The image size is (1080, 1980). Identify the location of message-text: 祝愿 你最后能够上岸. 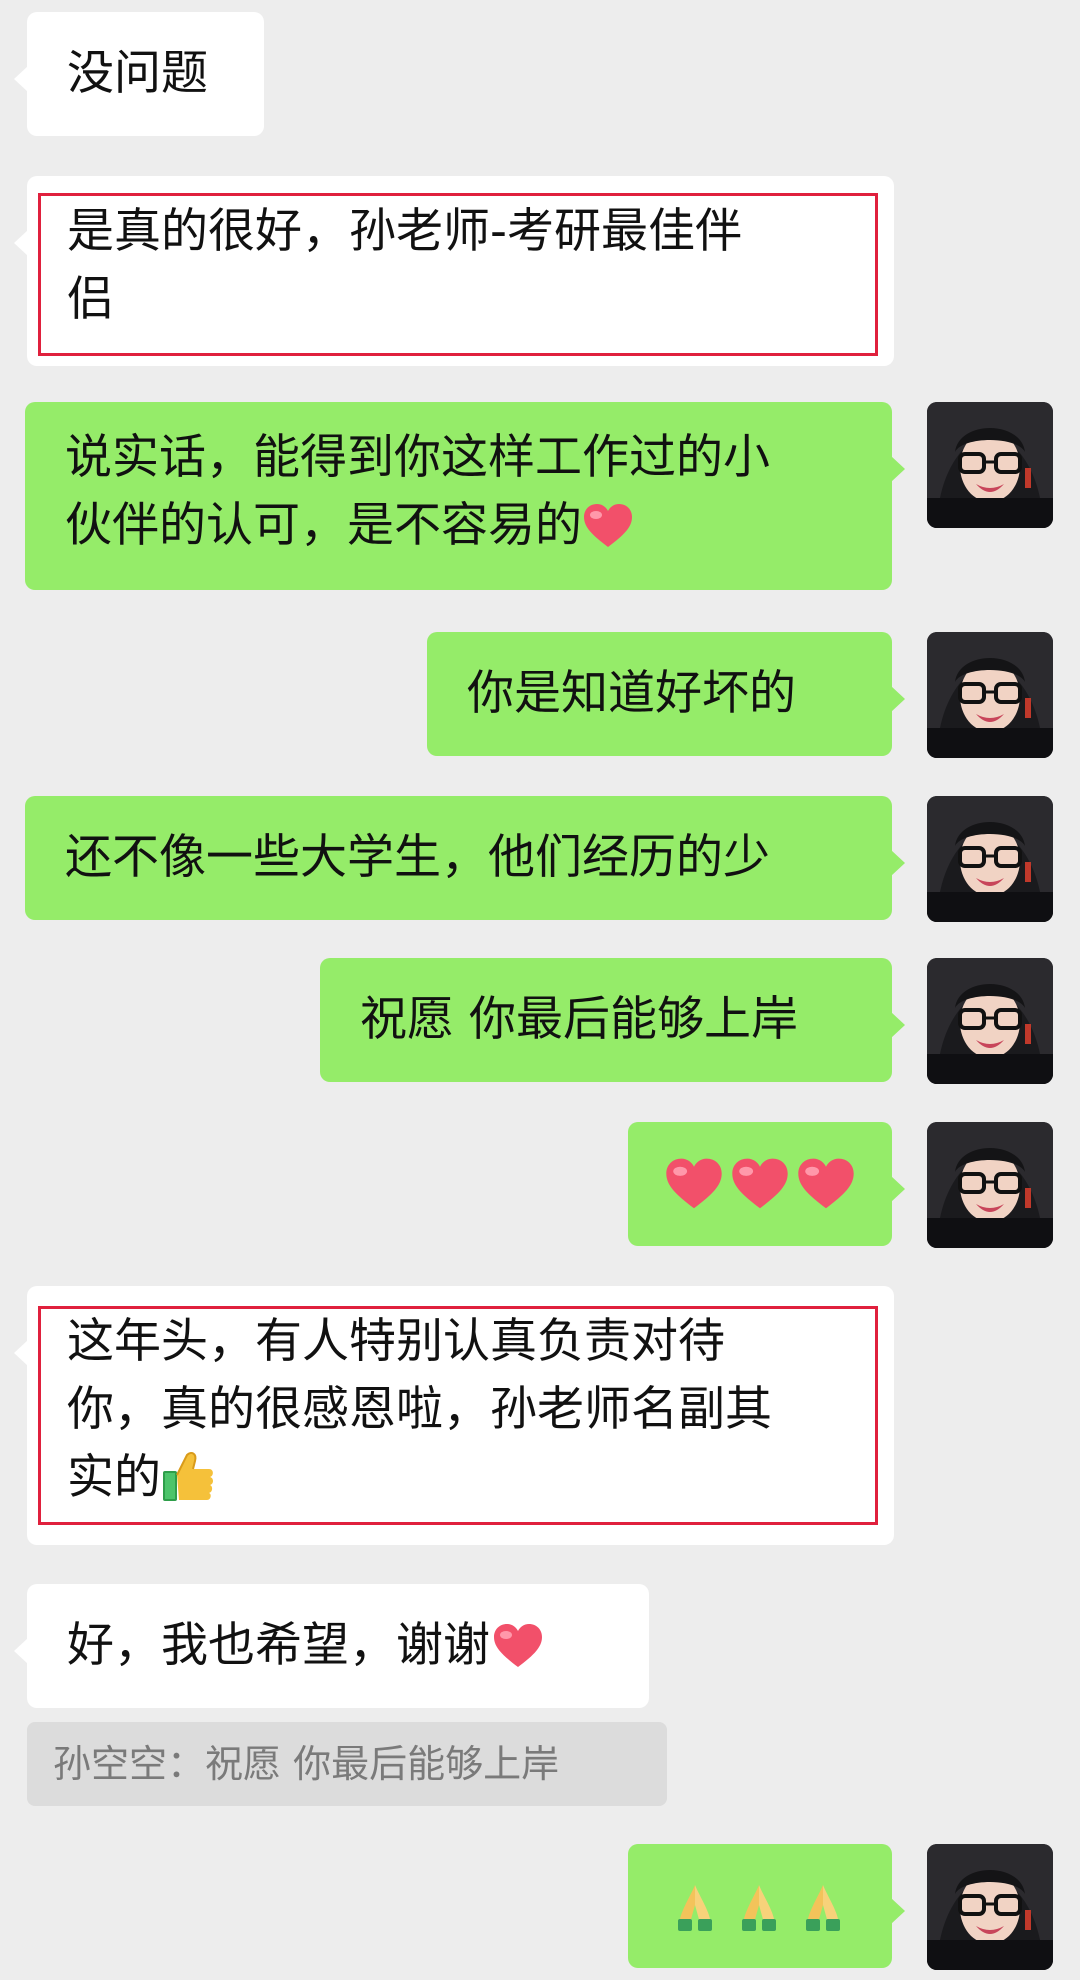
(579, 1019).